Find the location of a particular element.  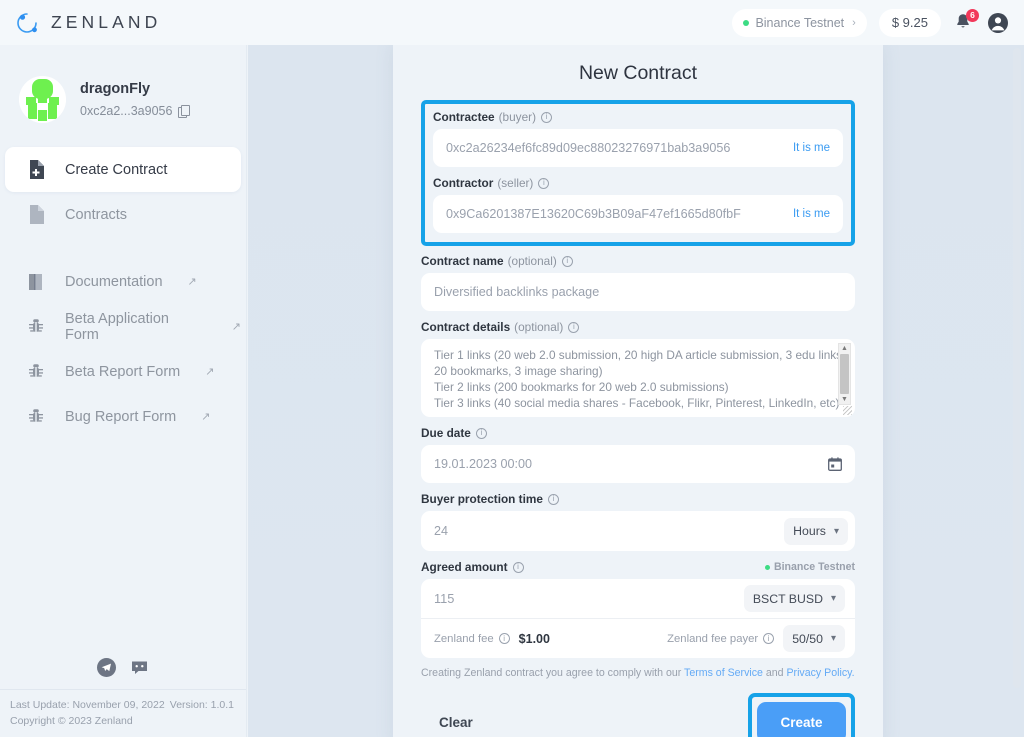

calendar-icon is located at coordinates (835, 464).